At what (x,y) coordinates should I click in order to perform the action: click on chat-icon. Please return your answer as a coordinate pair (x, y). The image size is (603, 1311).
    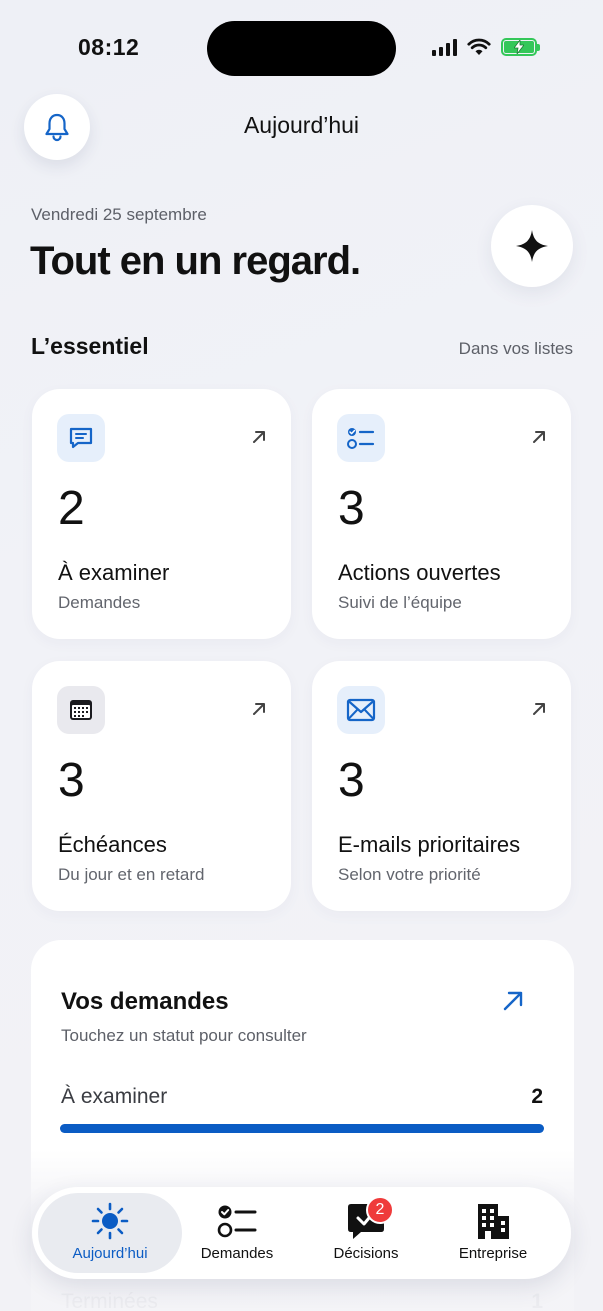
    Looking at the image, I should click on (81, 438).